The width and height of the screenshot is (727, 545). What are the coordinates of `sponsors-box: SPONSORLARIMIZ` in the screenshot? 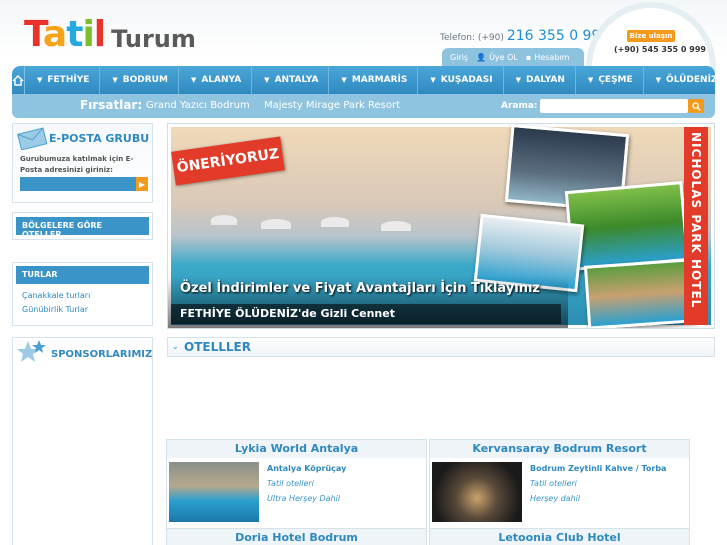 It's located at (82, 441).